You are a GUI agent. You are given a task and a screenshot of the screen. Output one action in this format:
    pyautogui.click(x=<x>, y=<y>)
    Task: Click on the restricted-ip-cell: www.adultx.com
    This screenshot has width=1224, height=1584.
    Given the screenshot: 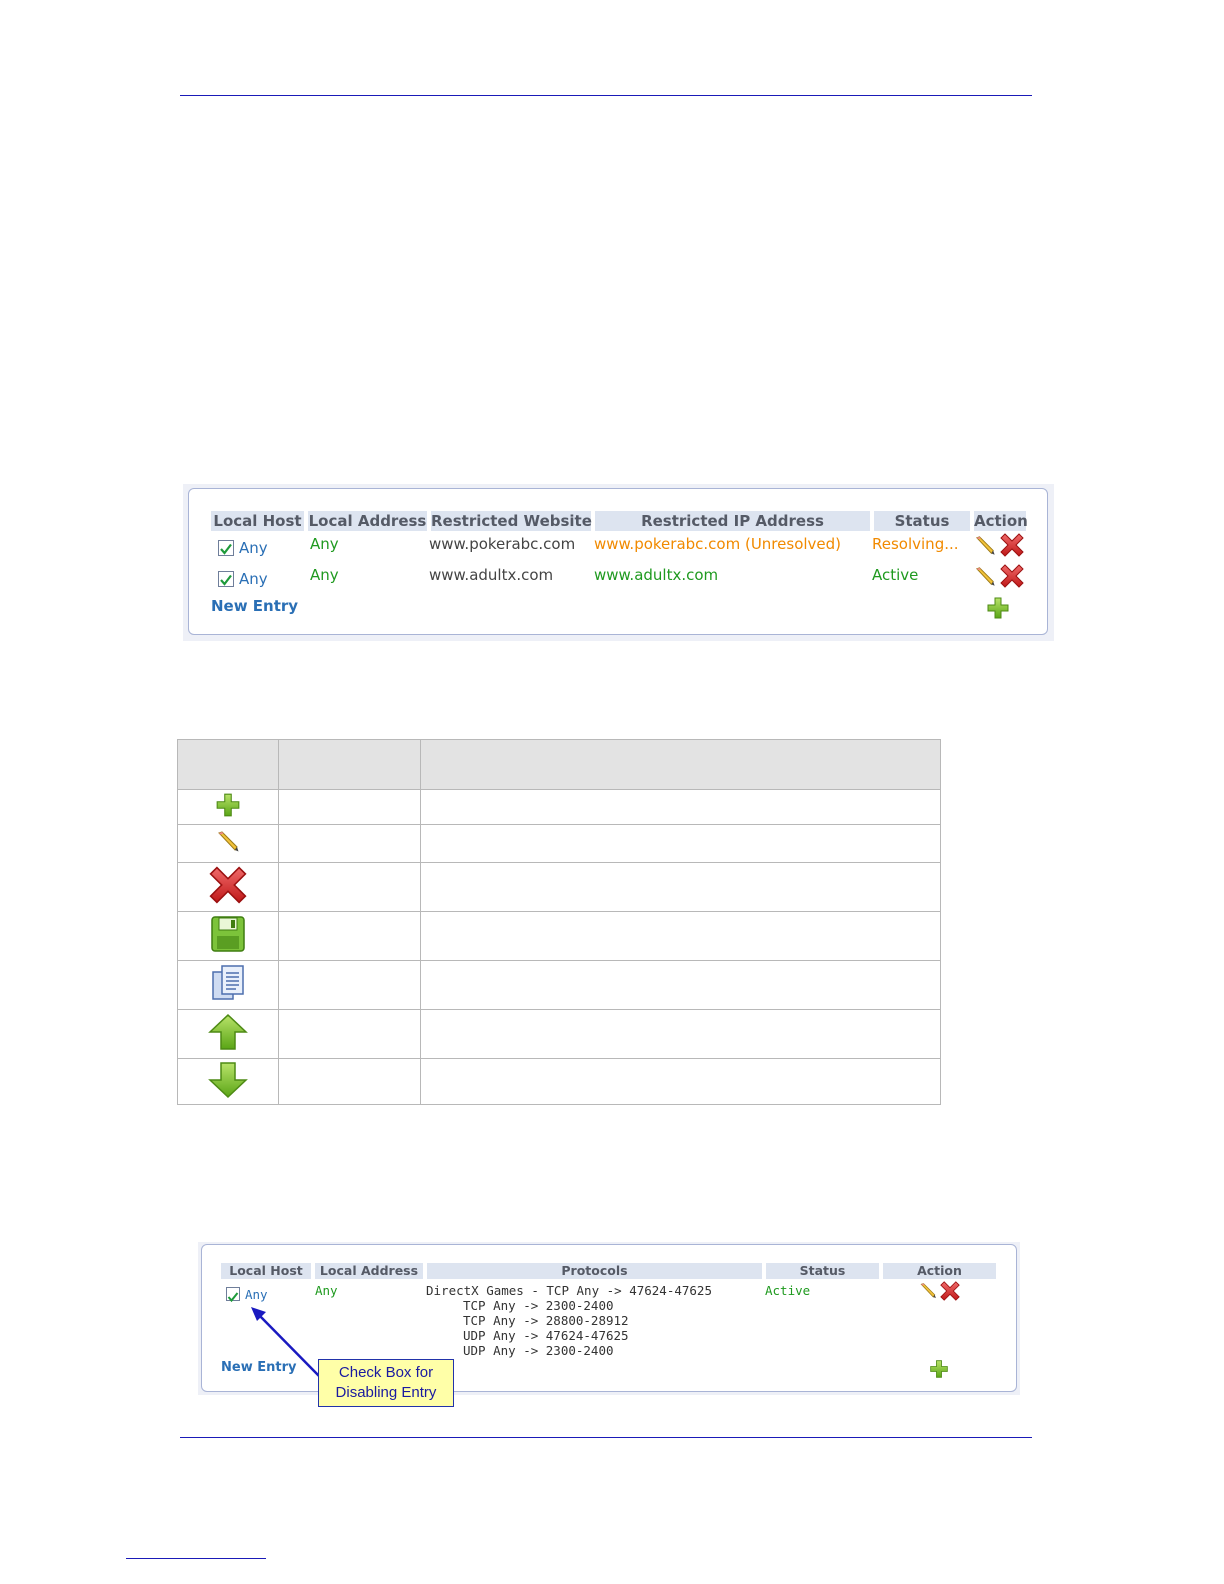 What is the action you would take?
    pyautogui.click(x=656, y=575)
    